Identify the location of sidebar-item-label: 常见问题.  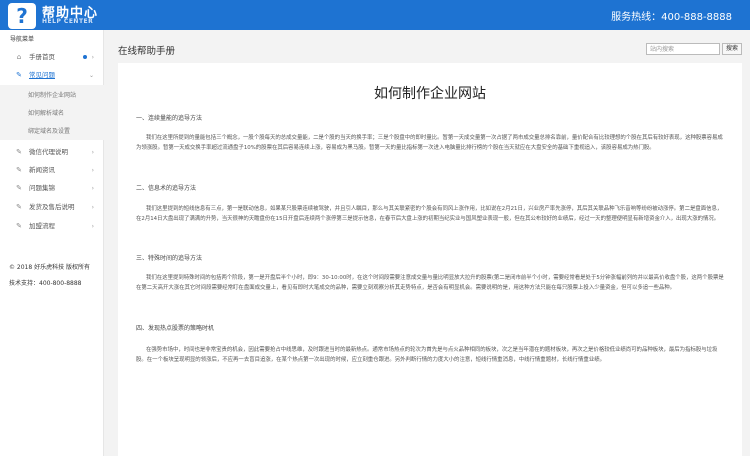
(42, 75).